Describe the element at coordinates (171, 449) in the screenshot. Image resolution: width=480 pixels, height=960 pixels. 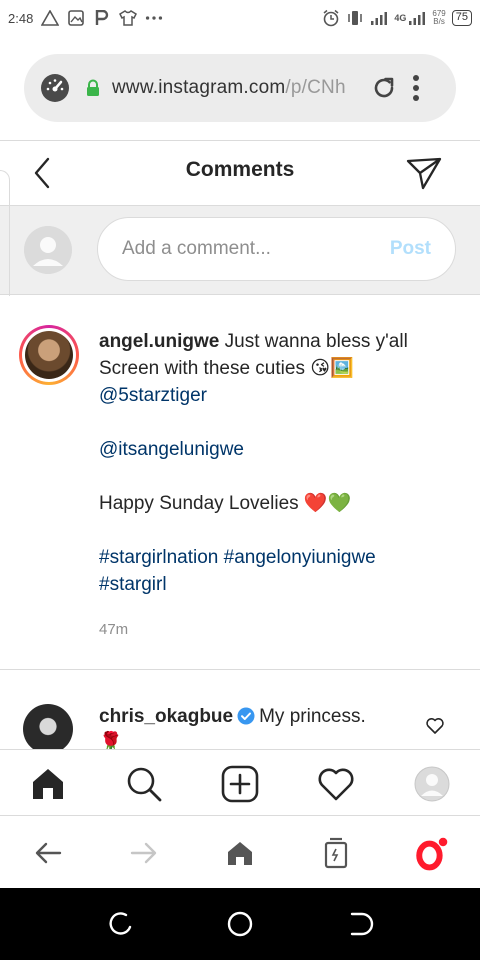
I see `mention-link: @itsangelunigwe` at that location.